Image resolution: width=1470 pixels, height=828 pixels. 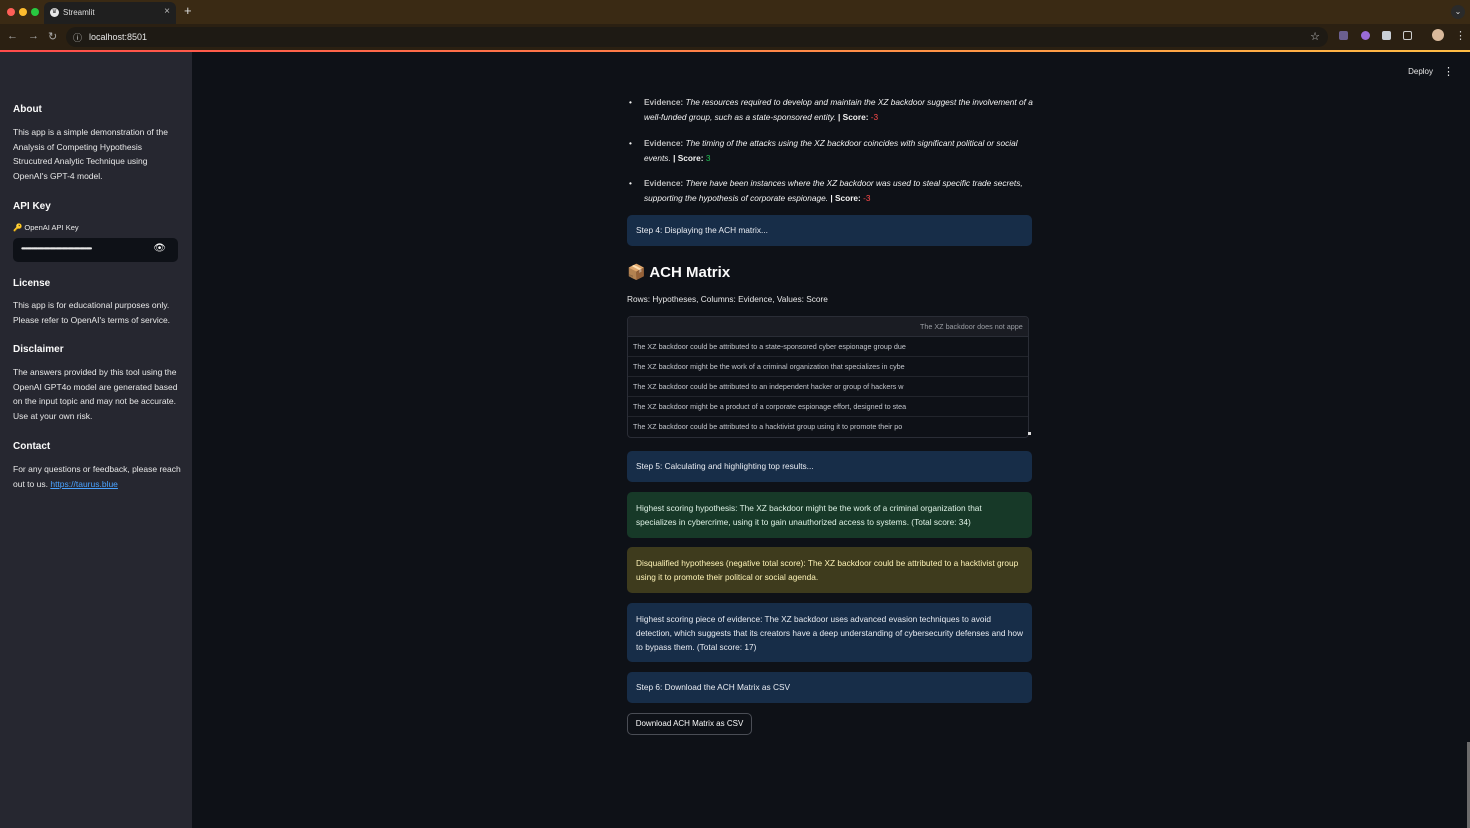 I want to click on eye-icon: 👁, so click(x=159, y=248).